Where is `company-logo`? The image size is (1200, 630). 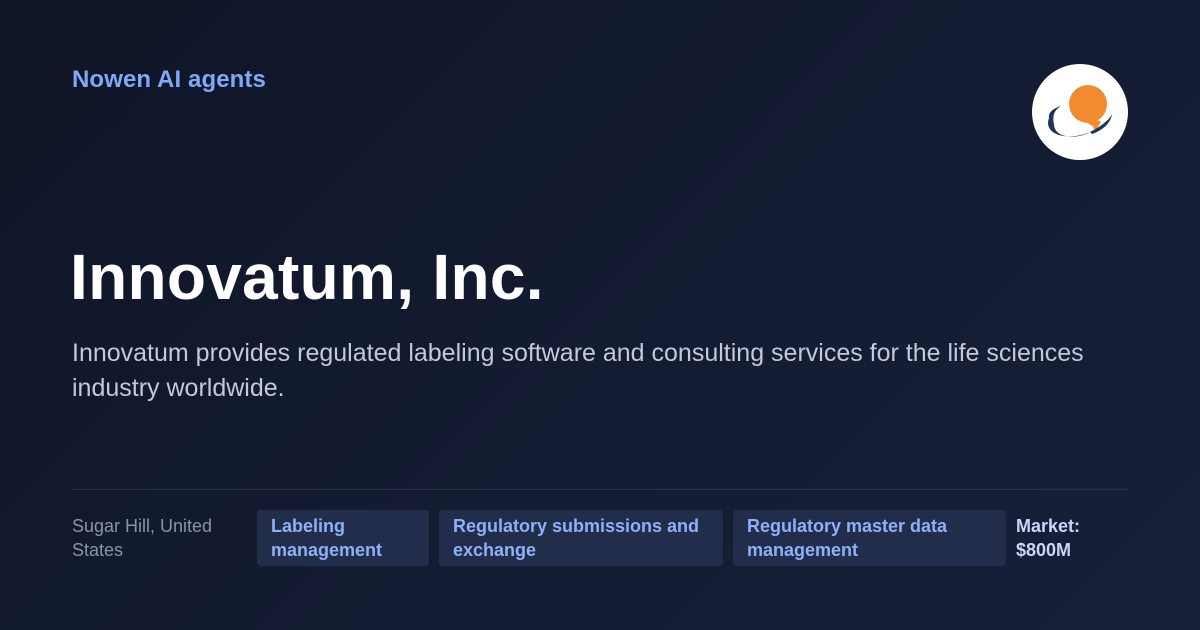 company-logo is located at coordinates (1080, 112).